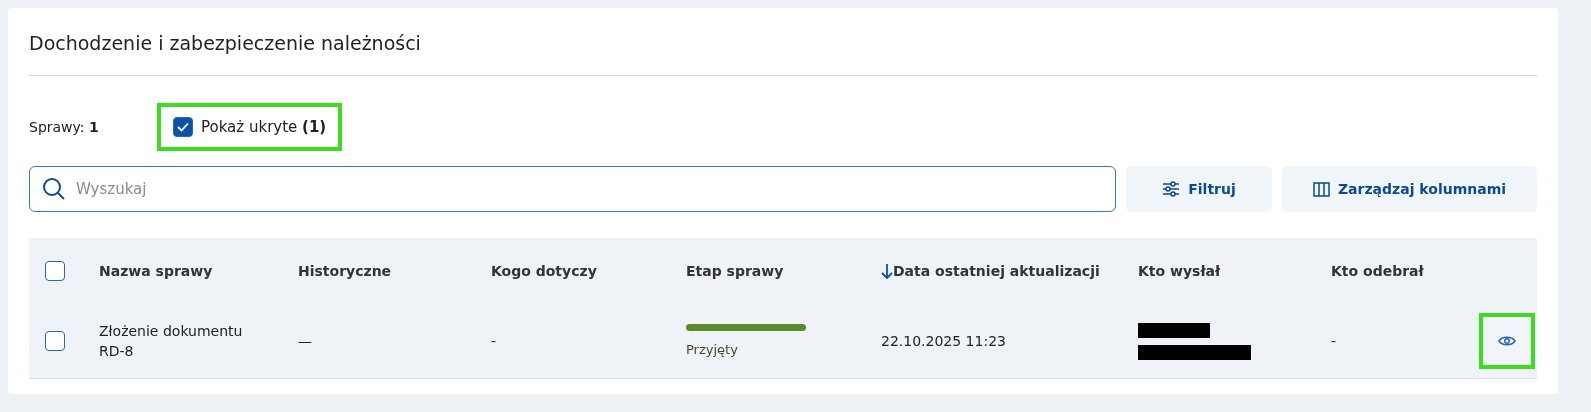  Describe the element at coordinates (1321, 189) in the screenshot. I see `columns-icon` at that location.